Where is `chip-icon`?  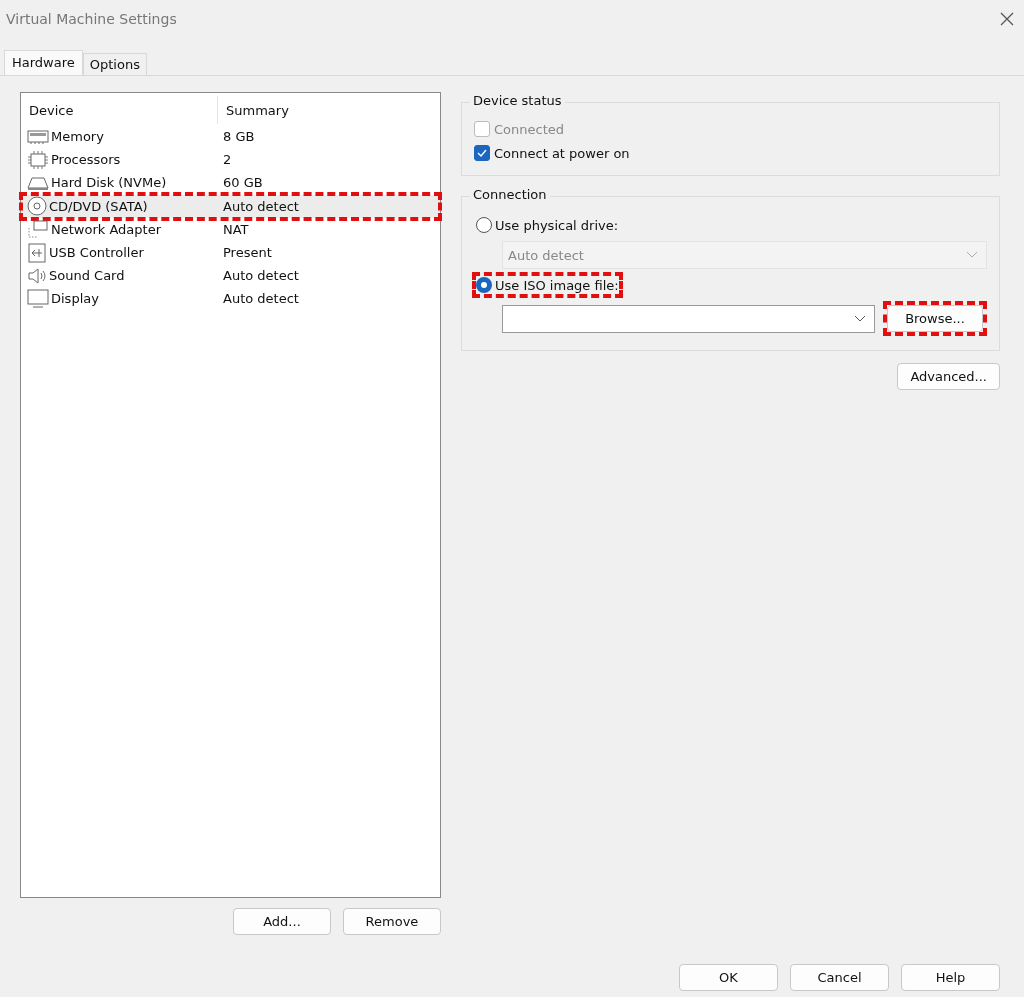 chip-icon is located at coordinates (38, 159).